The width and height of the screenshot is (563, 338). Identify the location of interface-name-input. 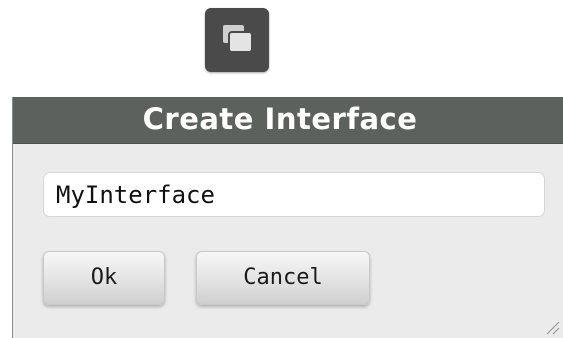
(294, 194).